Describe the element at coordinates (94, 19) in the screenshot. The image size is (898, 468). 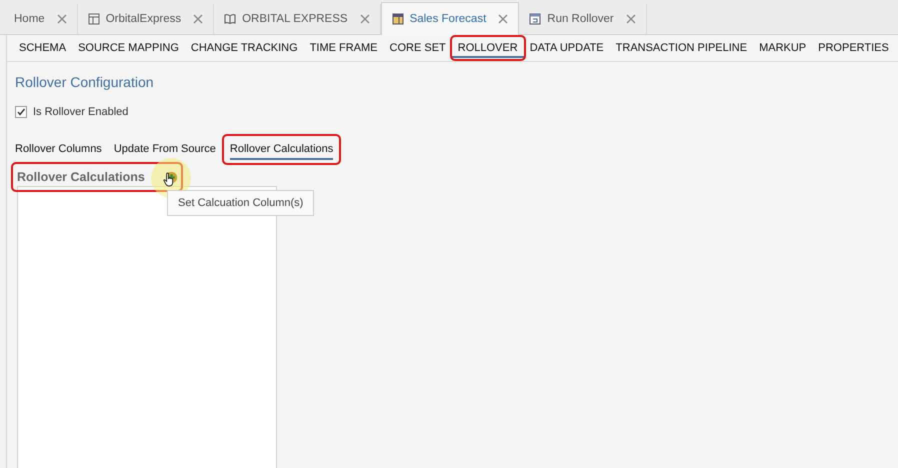
I see `grid-icon` at that location.